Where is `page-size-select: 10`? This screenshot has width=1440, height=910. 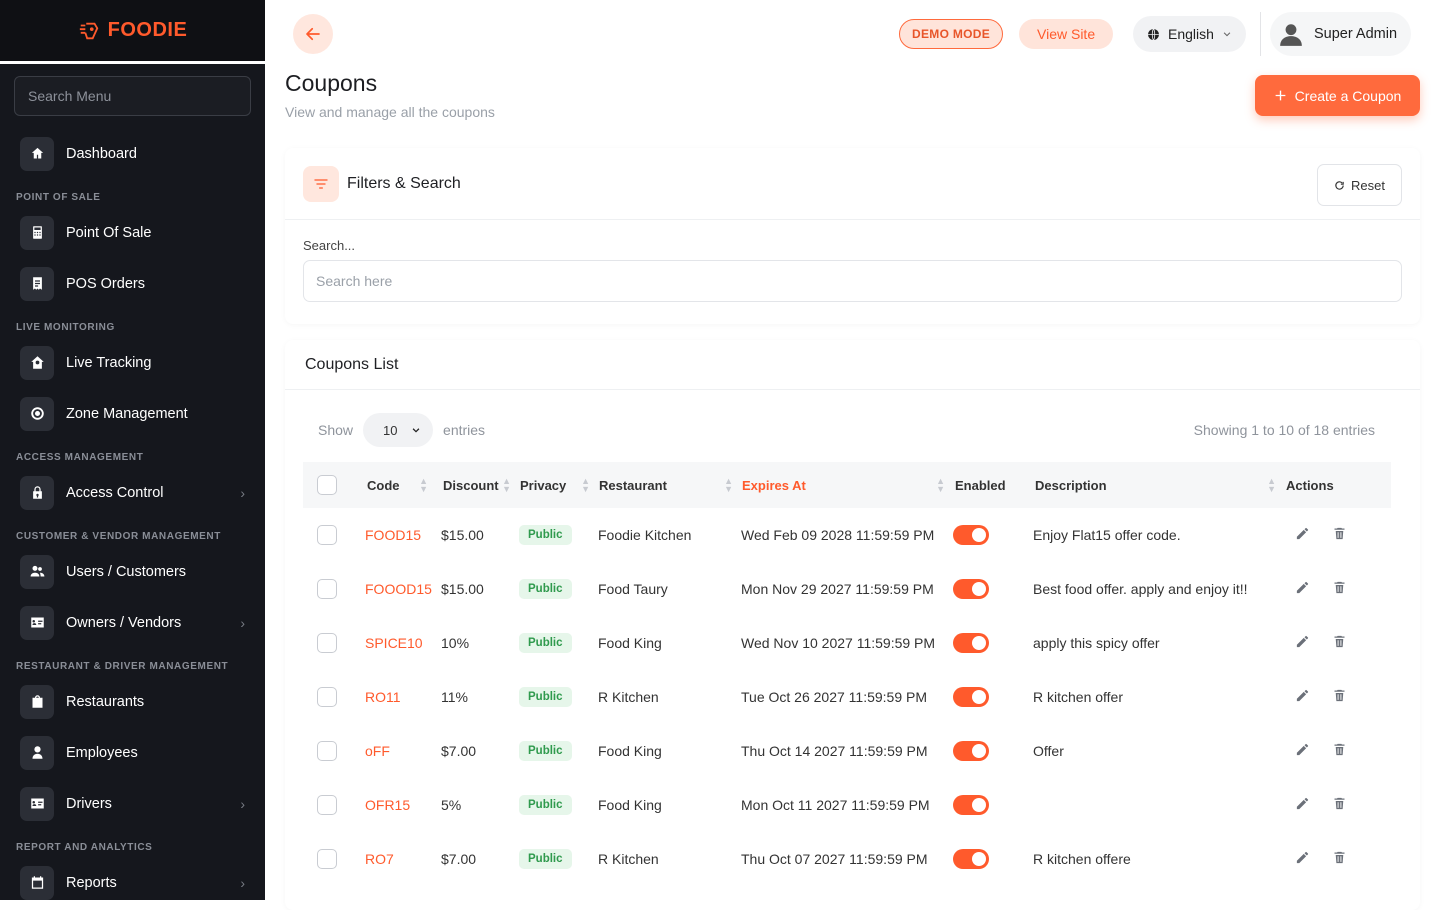 page-size-select: 10 is located at coordinates (398, 430).